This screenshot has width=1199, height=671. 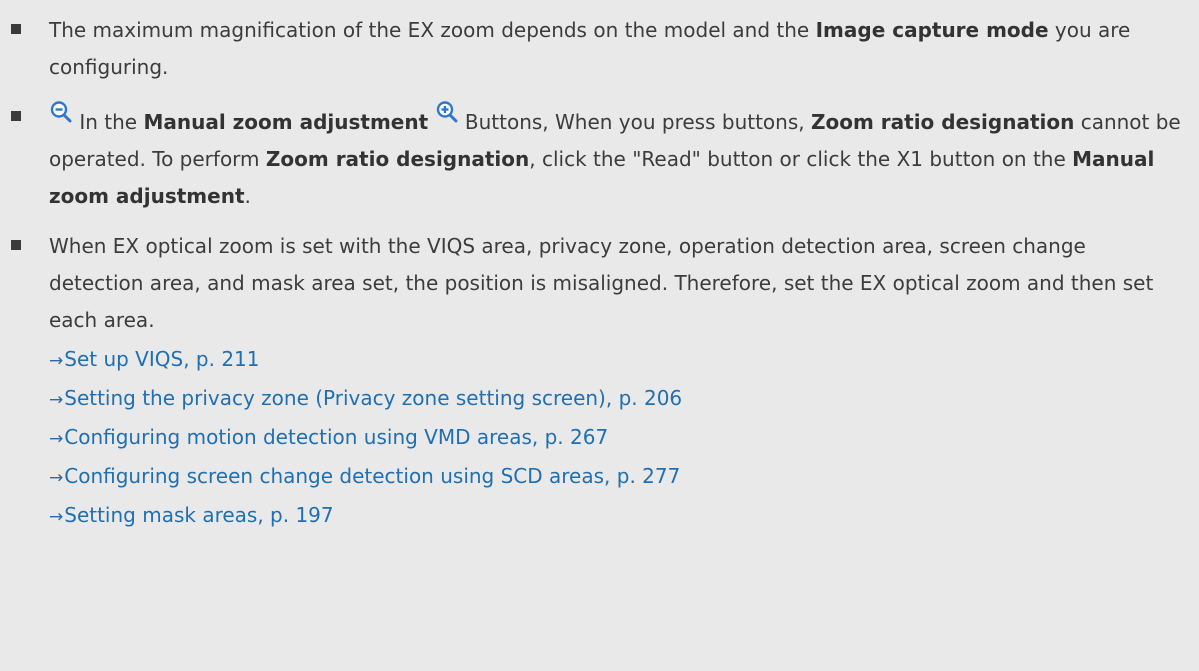 What do you see at coordinates (162, 359) in the screenshot?
I see `link-text: Set up VIQS, p. 211` at bounding box center [162, 359].